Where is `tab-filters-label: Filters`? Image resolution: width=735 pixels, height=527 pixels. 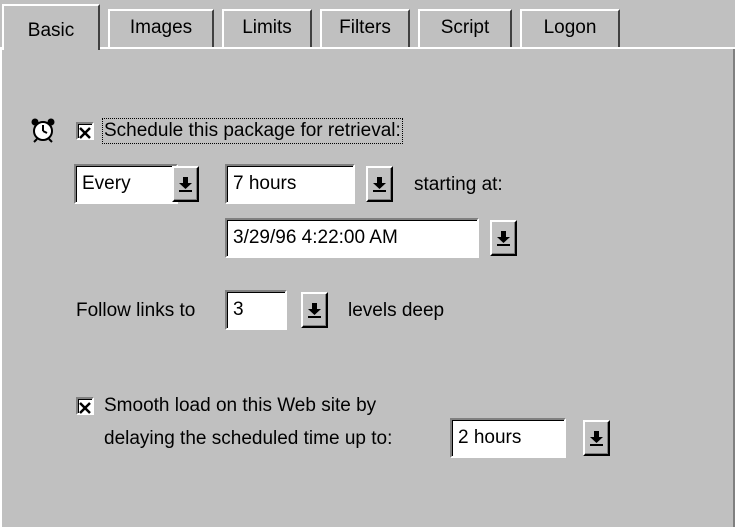 tab-filters-label: Filters is located at coordinates (365, 27).